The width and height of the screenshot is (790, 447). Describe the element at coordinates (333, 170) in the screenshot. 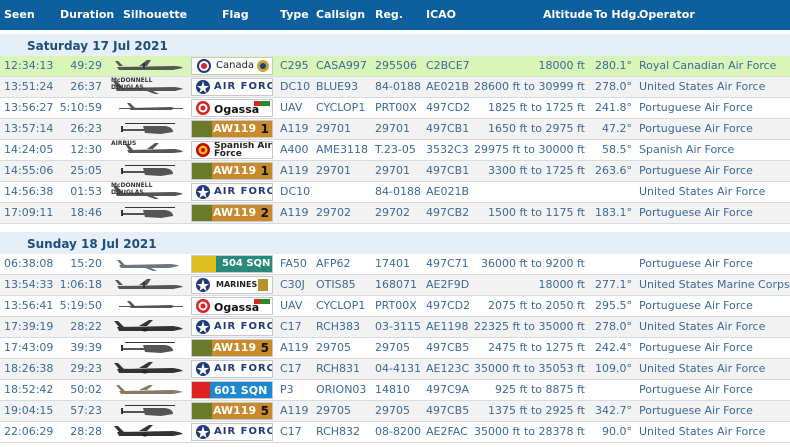

I see `cell-callsign: 29701` at that location.